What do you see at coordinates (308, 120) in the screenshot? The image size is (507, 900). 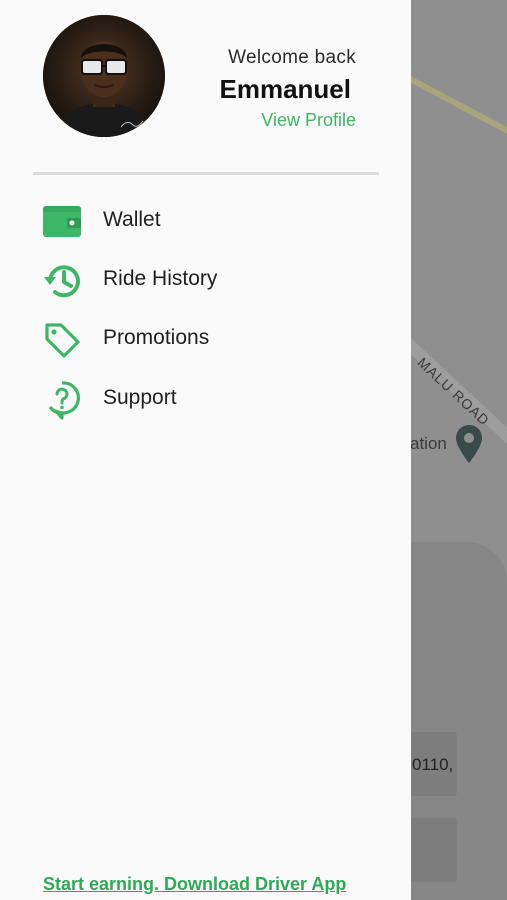 I see `view-profile-link: View Profile` at bounding box center [308, 120].